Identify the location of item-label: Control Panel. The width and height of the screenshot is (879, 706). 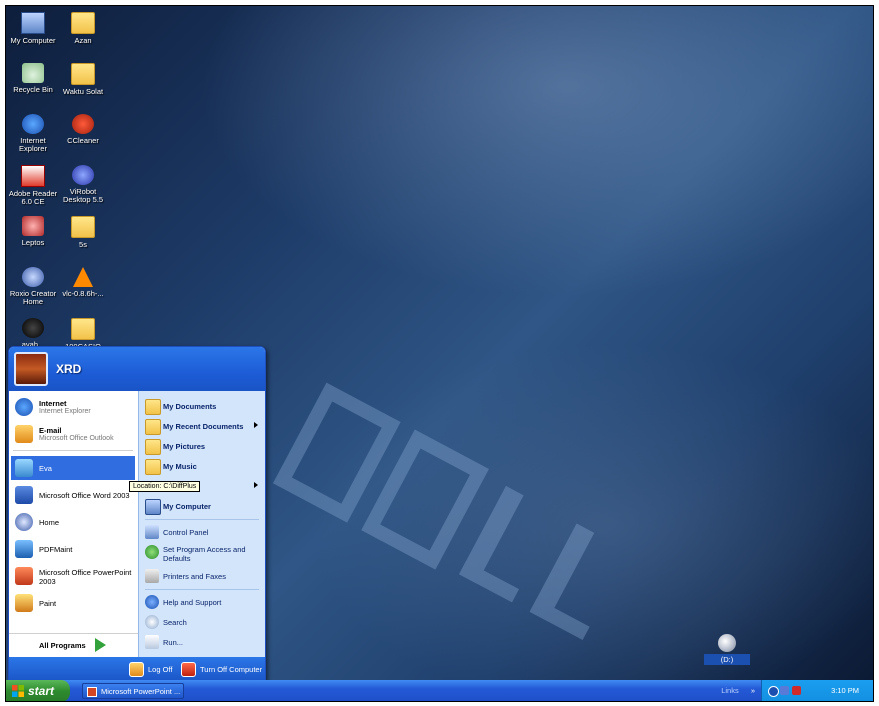
(186, 532).